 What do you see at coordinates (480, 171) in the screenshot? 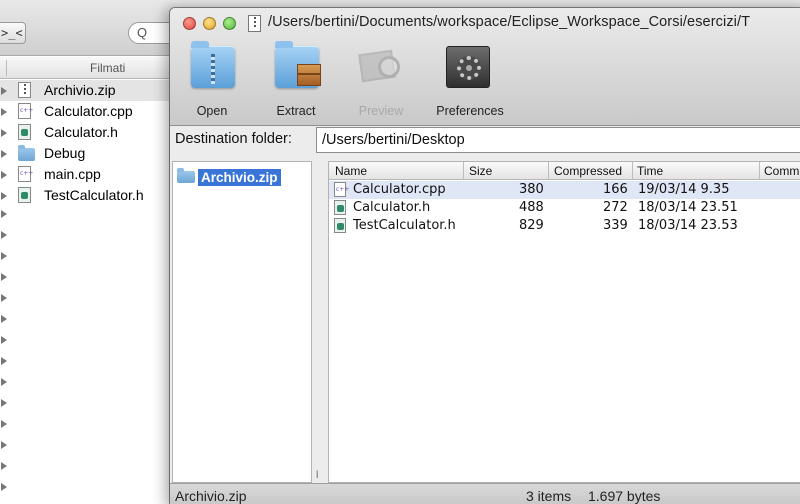
I see `column-header-size: Size` at bounding box center [480, 171].